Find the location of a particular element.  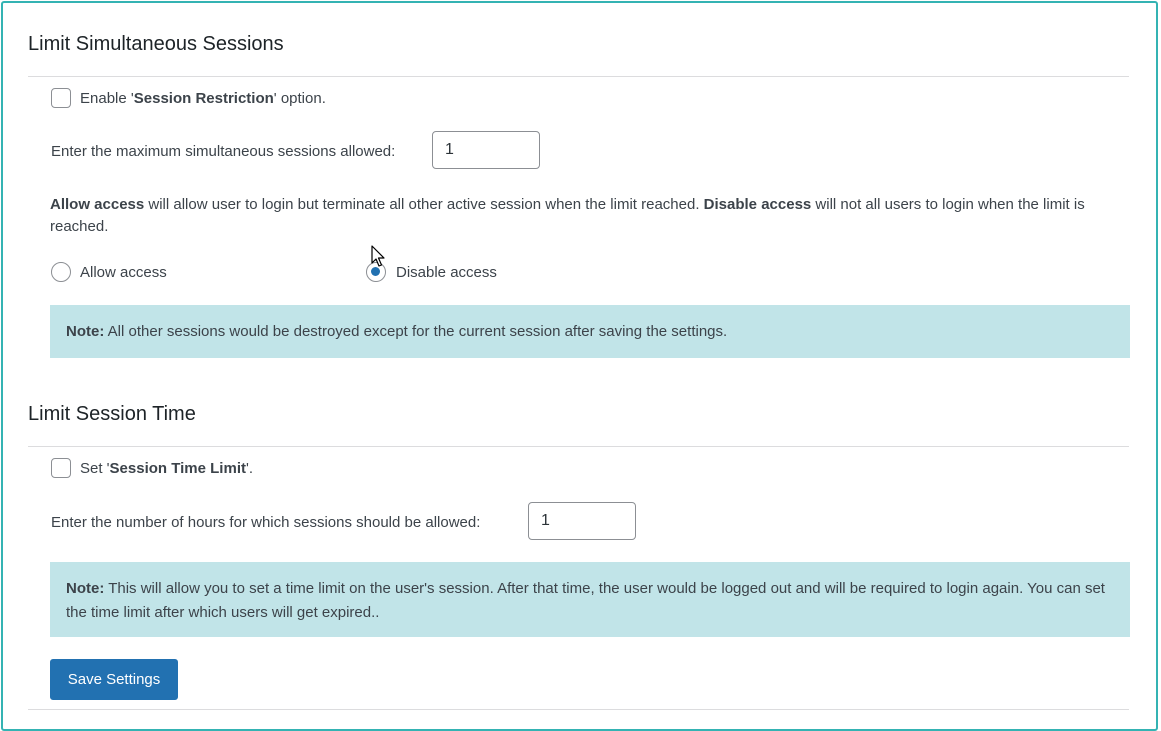

section-title-session-time: Limit Session Time is located at coordinates (112, 414).